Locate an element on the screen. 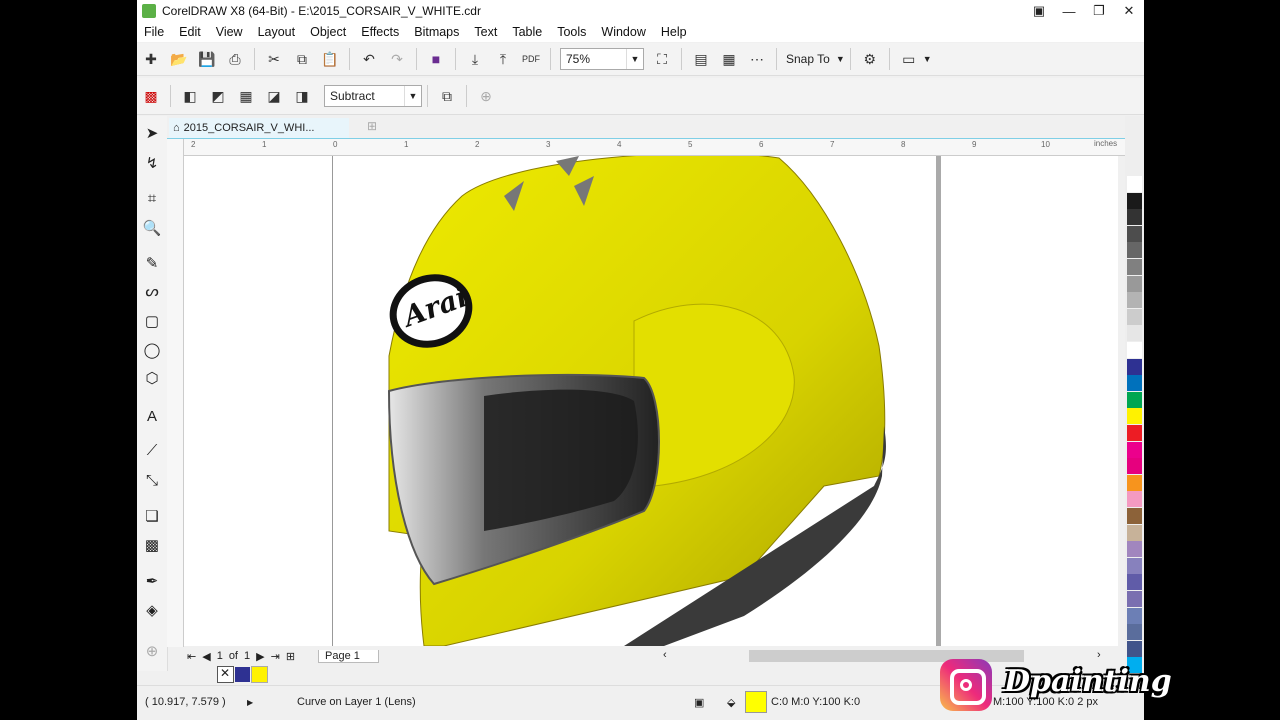  export-icon: ⤒ is located at coordinates (503, 59).